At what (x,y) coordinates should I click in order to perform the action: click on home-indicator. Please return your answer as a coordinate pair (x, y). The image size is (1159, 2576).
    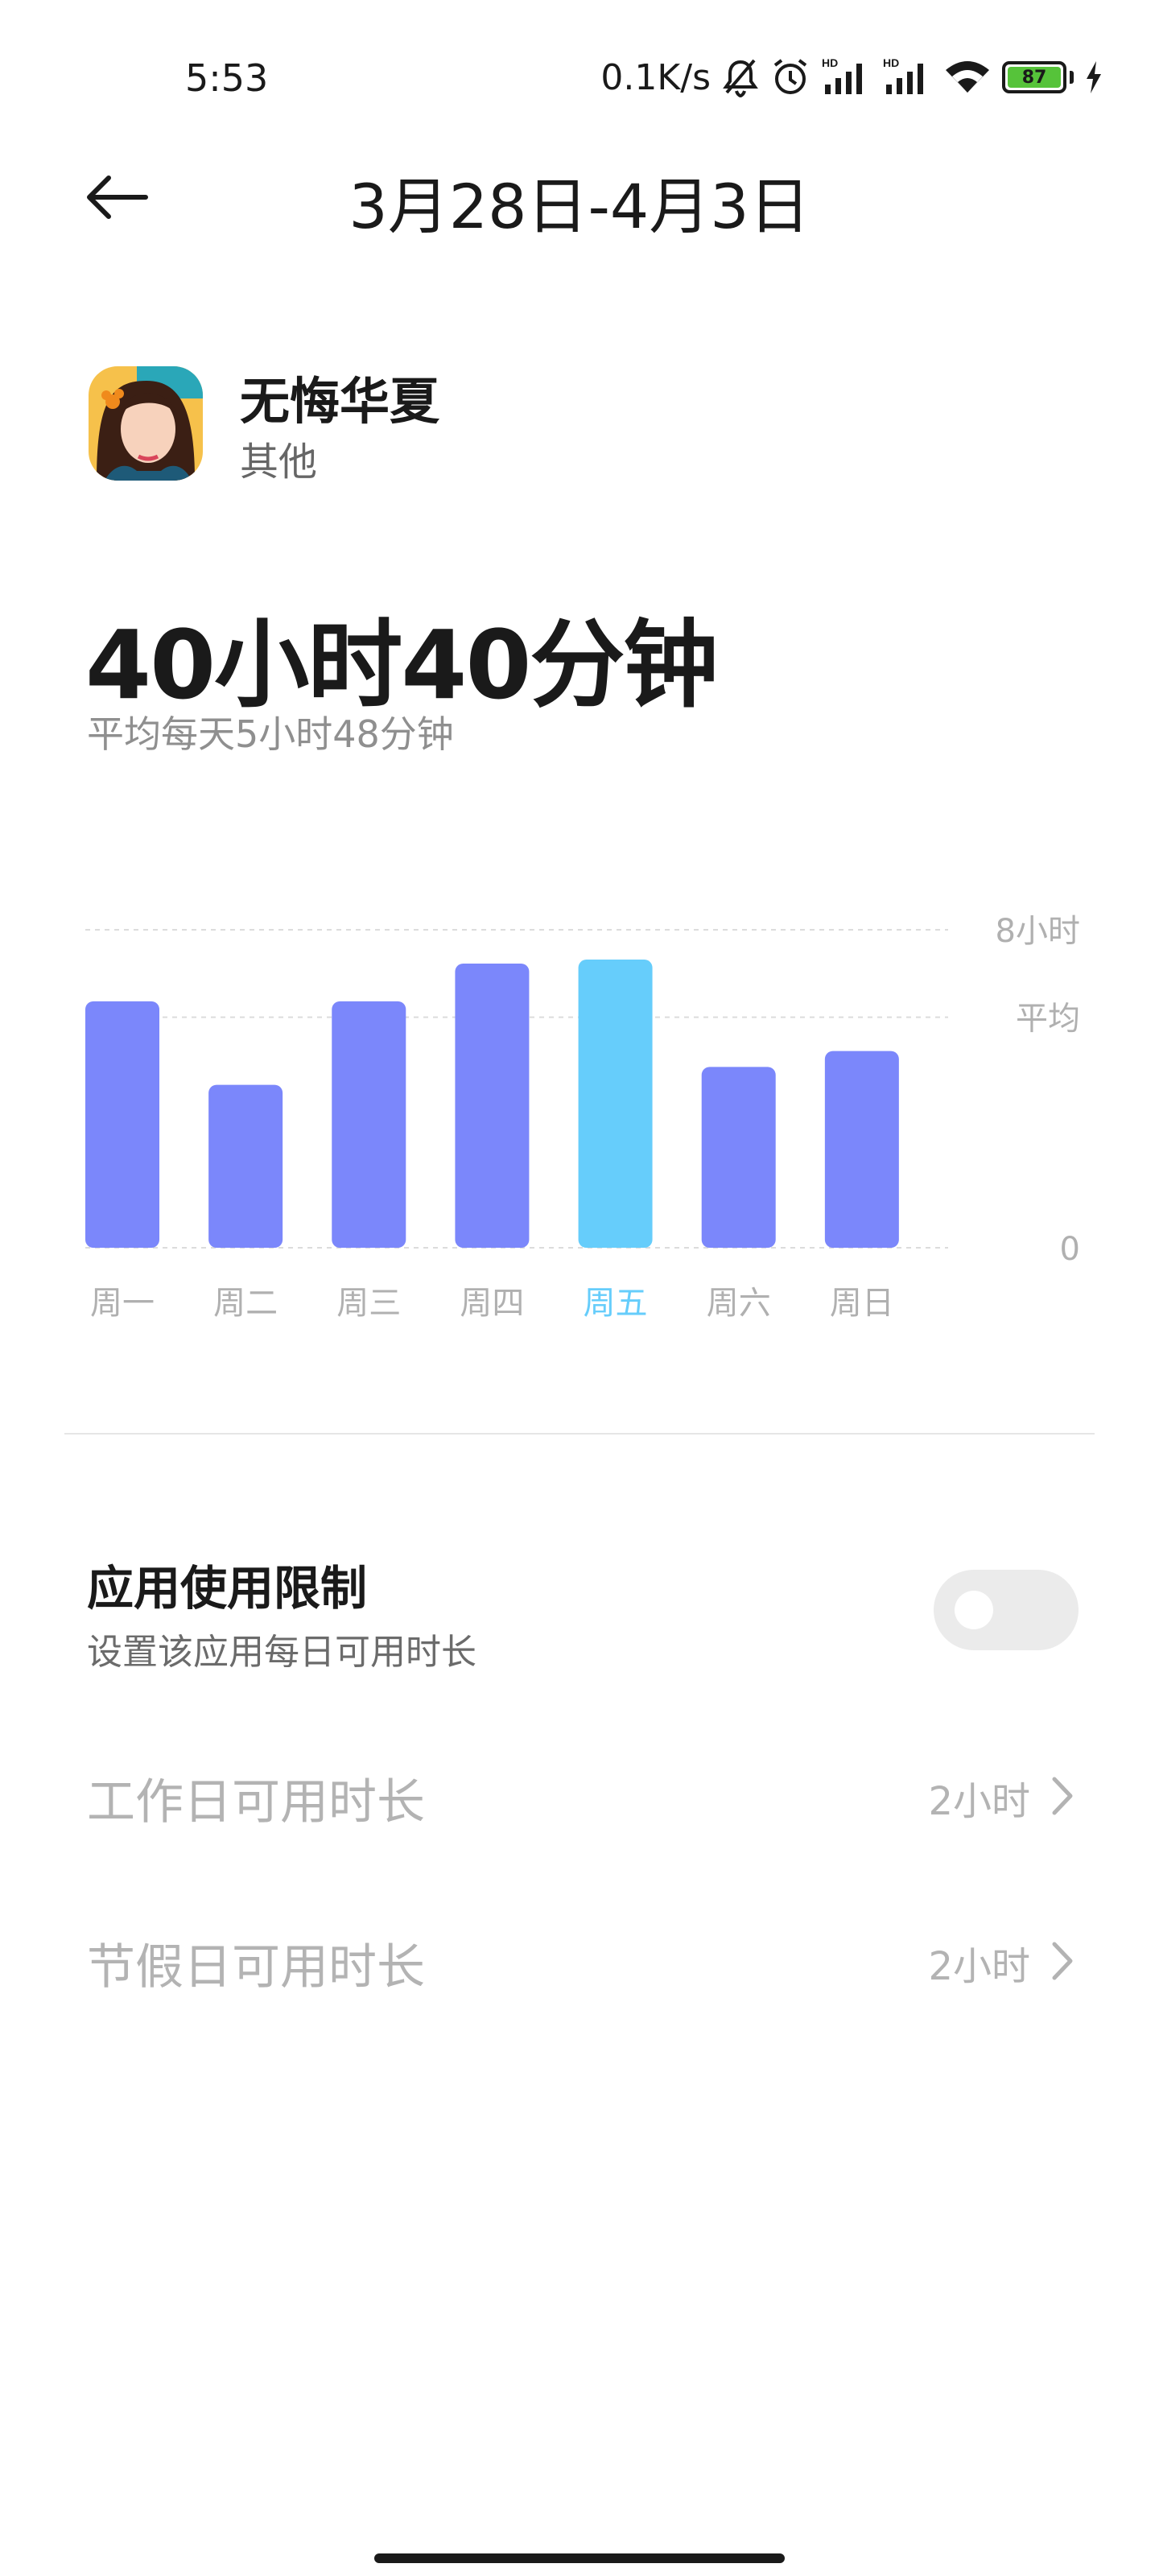
    Looking at the image, I should click on (579, 2558).